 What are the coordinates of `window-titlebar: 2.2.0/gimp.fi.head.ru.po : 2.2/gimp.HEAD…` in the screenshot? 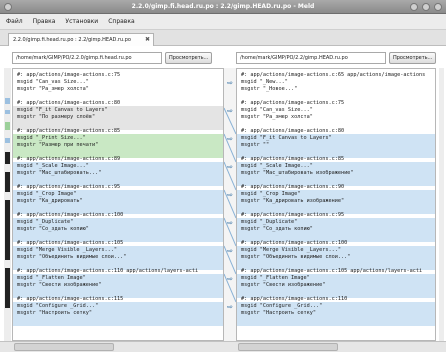 It's located at (223, 7).